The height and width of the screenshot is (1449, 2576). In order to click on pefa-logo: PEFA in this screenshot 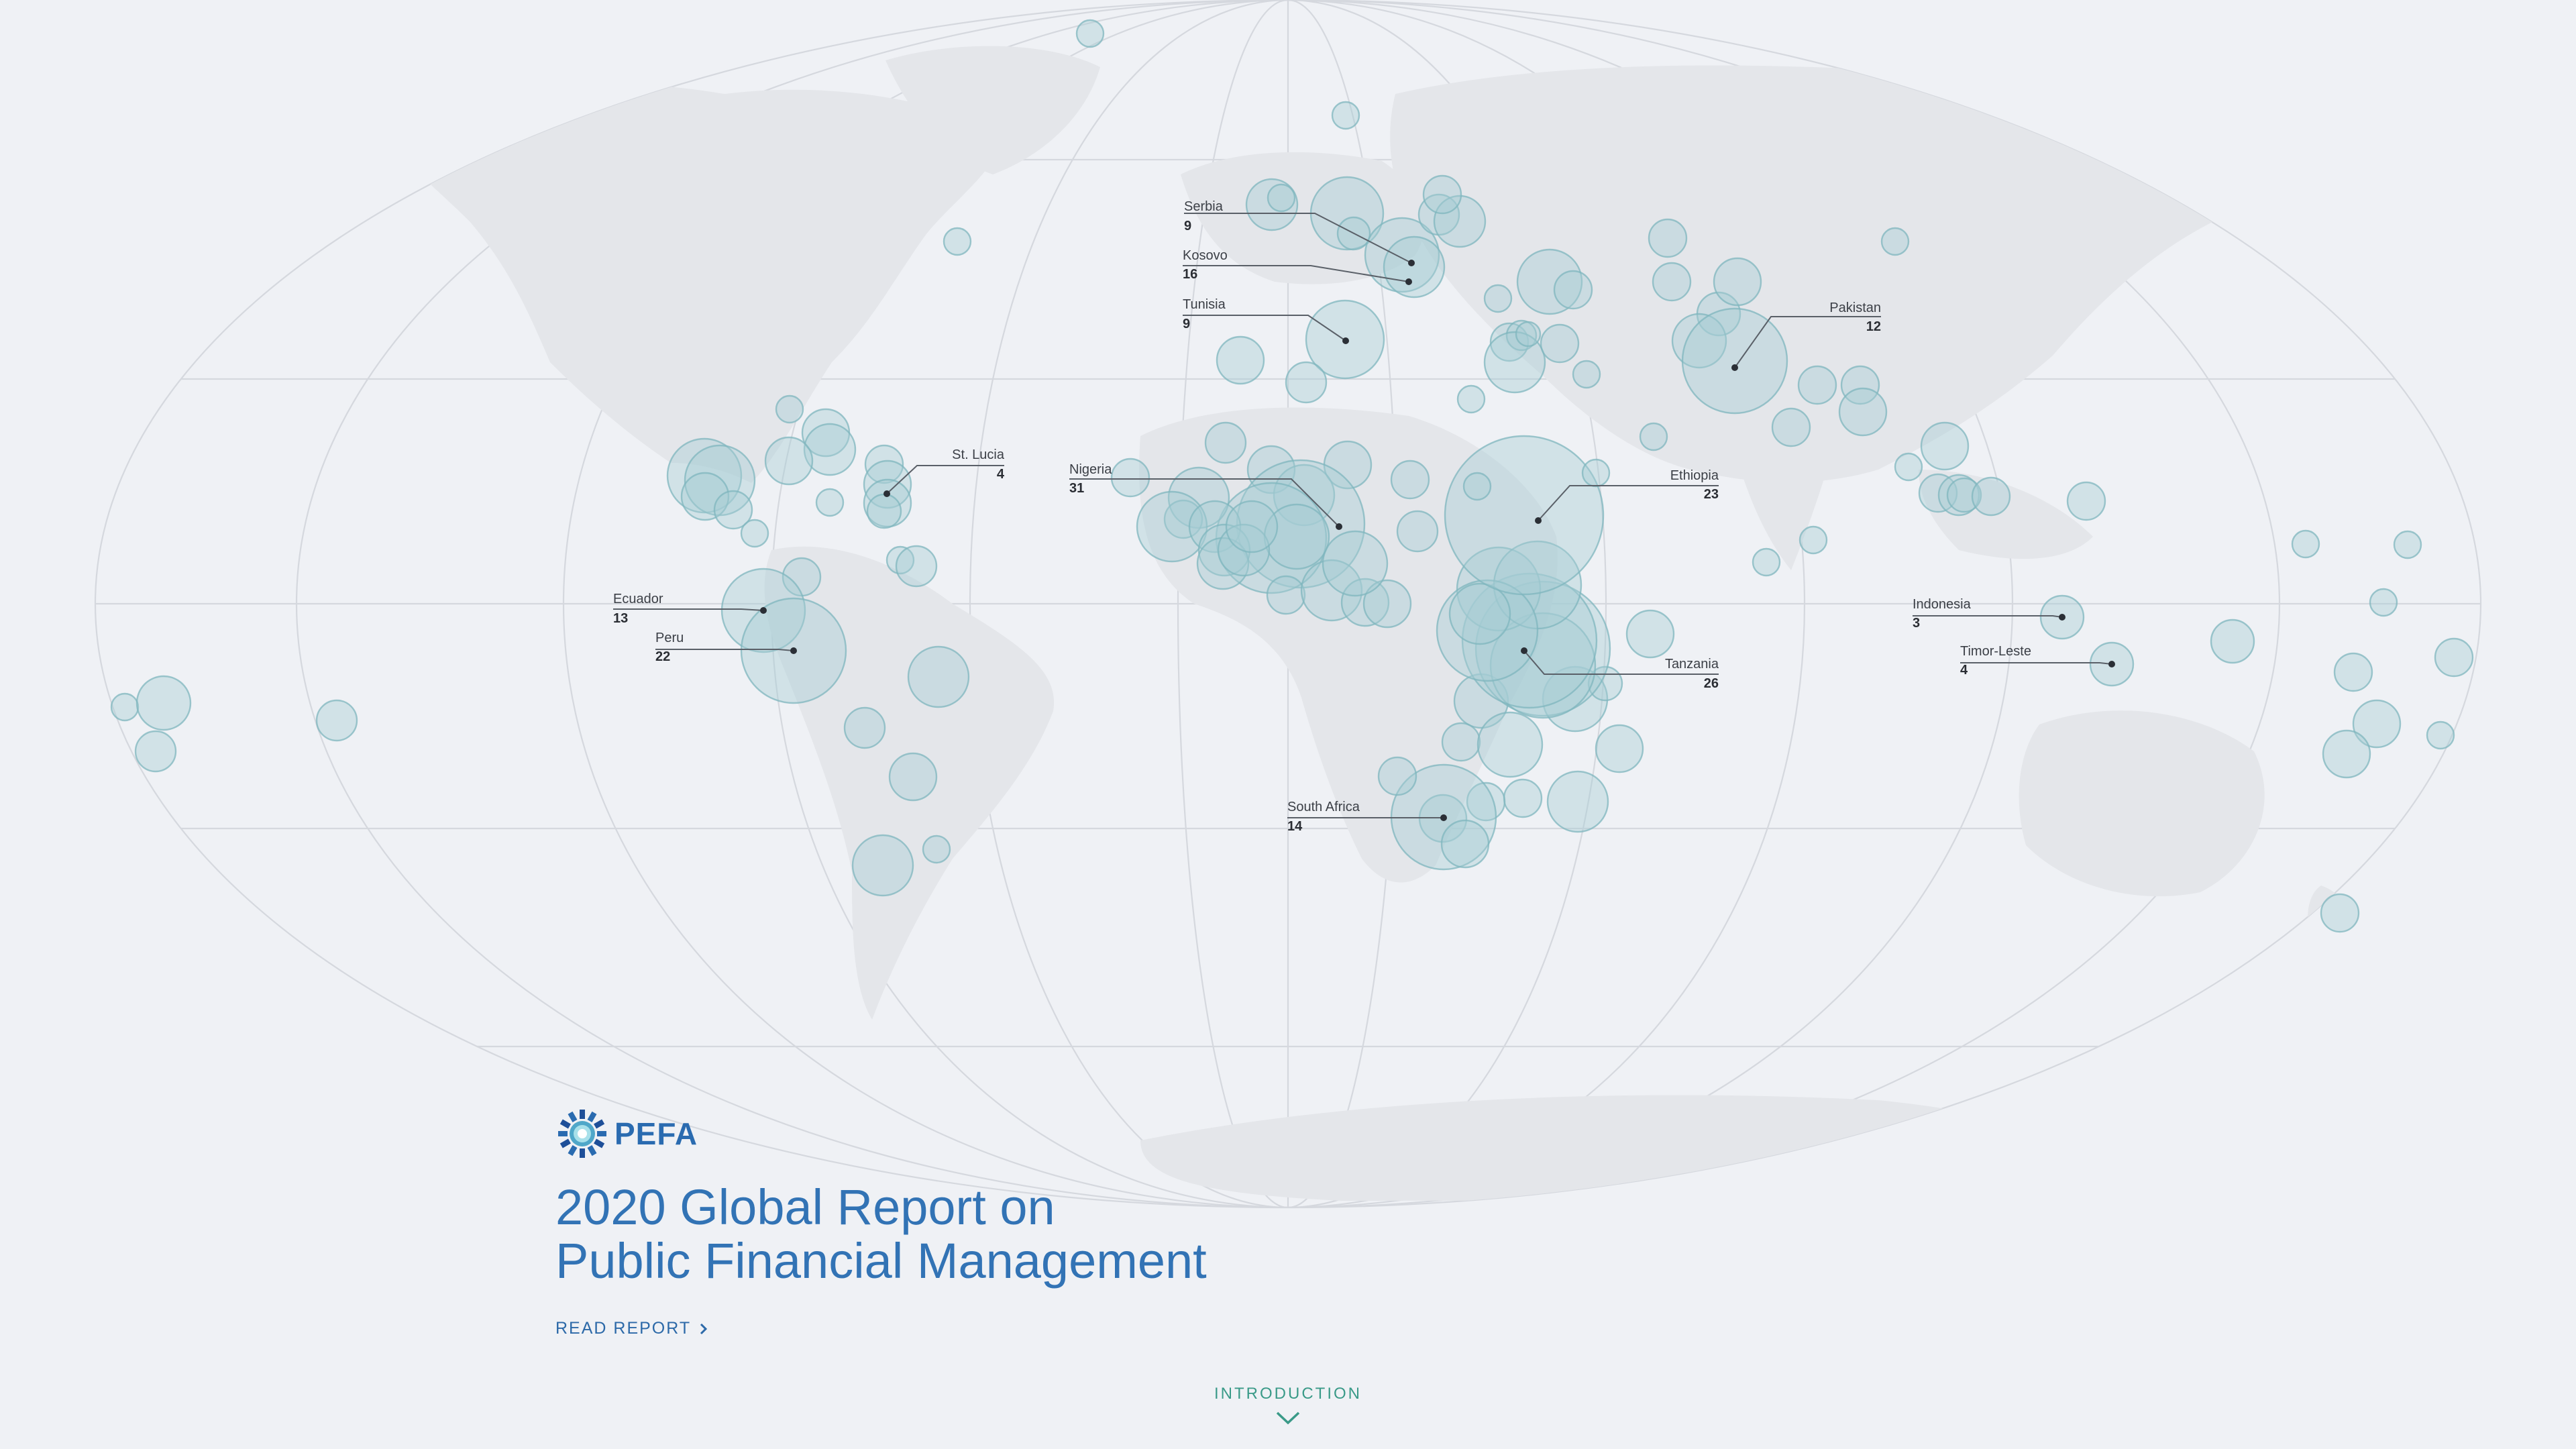, I will do `click(881, 1134)`.